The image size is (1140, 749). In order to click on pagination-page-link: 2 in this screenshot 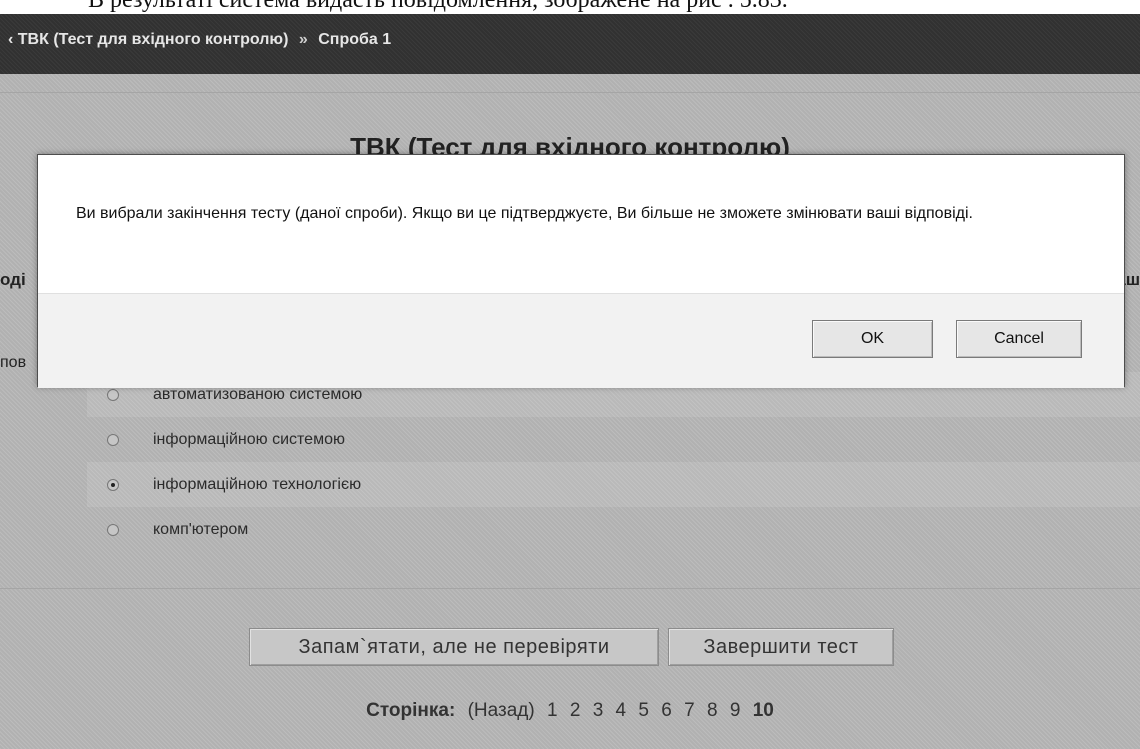, I will do `click(575, 710)`.